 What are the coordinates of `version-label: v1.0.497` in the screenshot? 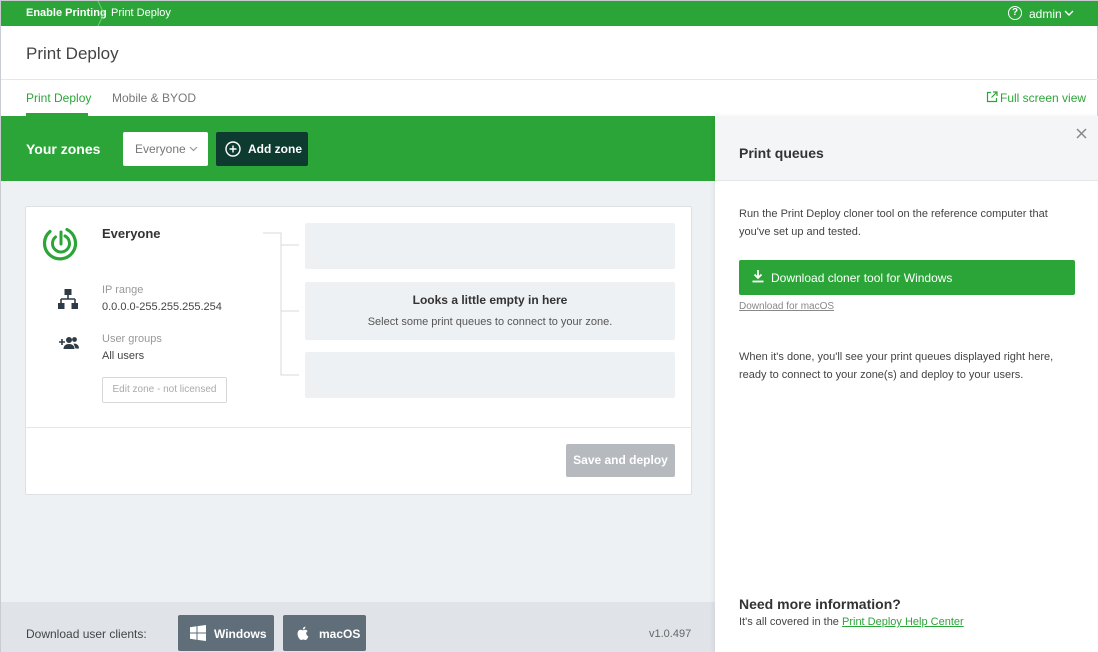 It's located at (670, 634).